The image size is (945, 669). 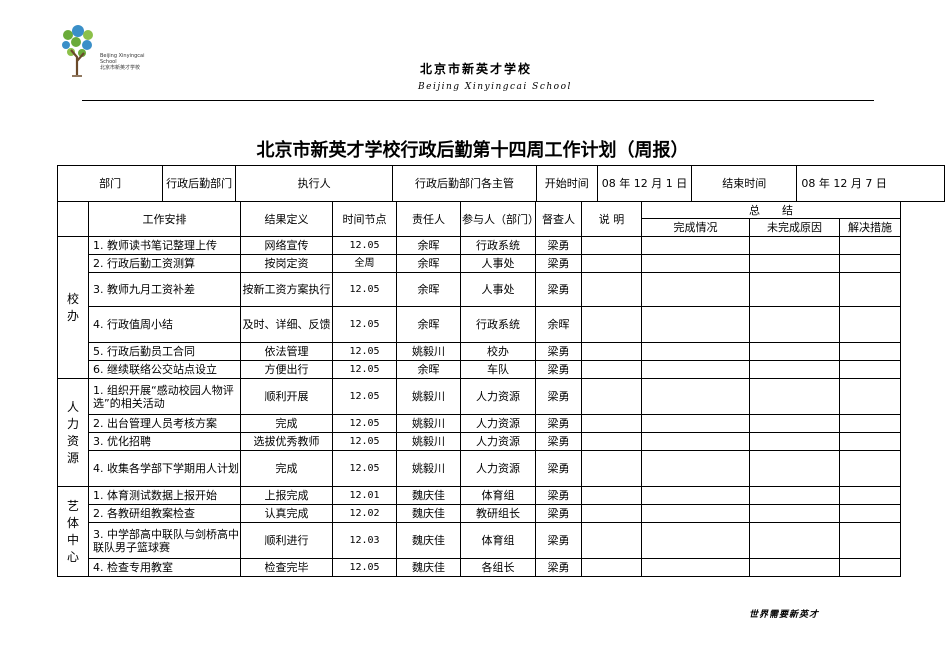 I want to click on table-row: 艺体中心 1. 体育测试数据上报开始 上报完成 12.01 魏庆佳 体育组 梁勇, so click(x=479, y=531).